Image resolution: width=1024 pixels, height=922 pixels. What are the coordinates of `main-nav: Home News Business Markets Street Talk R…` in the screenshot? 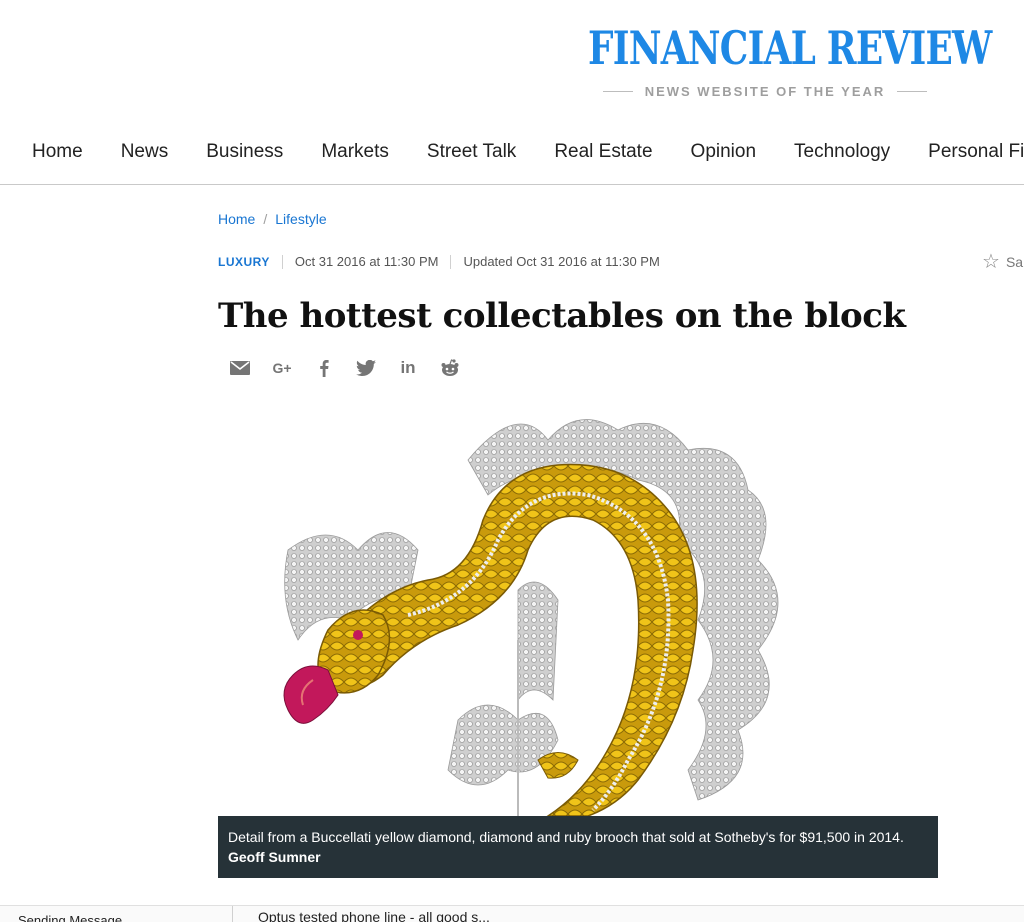 It's located at (512, 152).